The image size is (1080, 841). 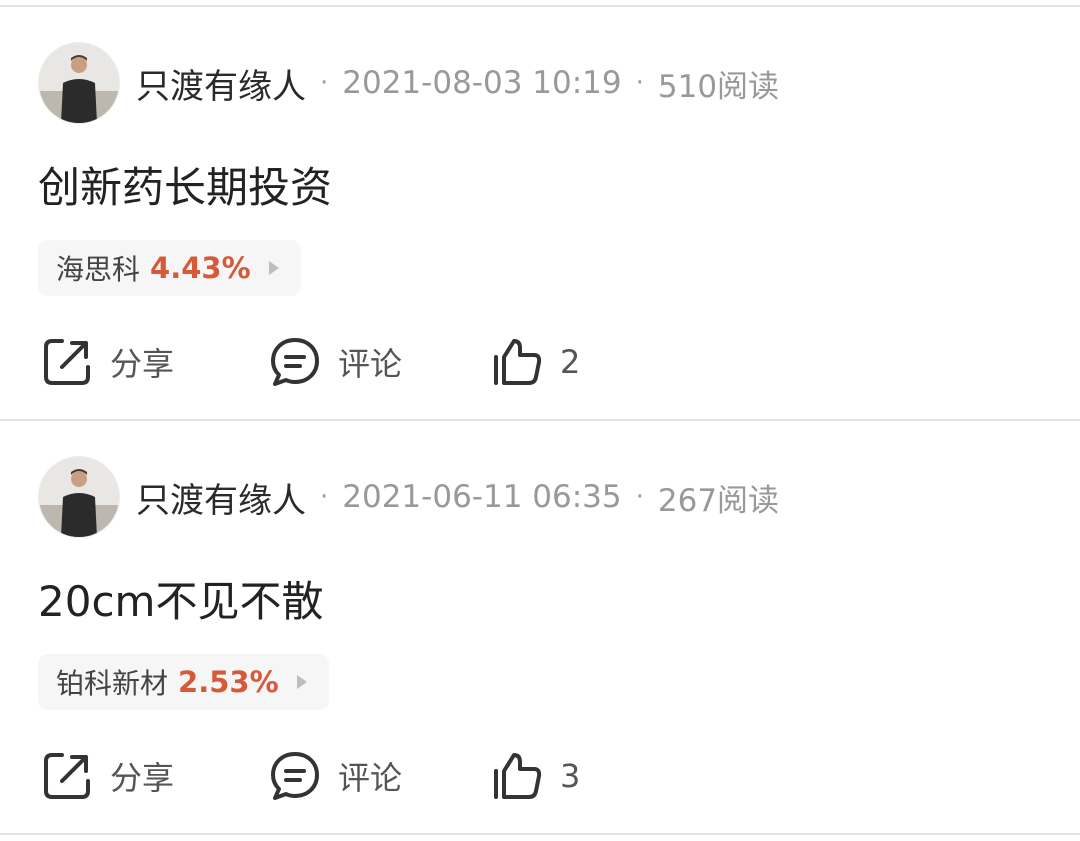 What do you see at coordinates (570, 362) in the screenshot?
I see `like-count: 2` at bounding box center [570, 362].